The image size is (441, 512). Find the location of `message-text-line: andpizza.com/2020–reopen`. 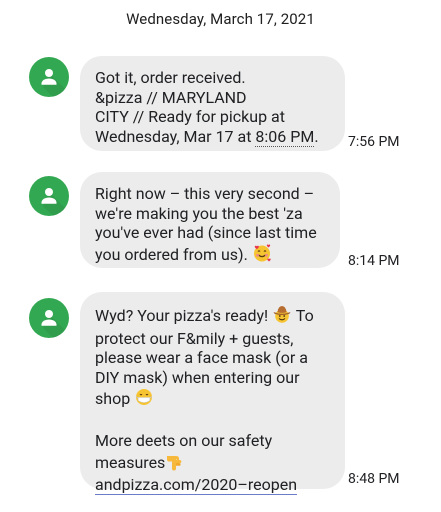

message-text-line: andpizza.com/2020–reopen is located at coordinates (212, 485).